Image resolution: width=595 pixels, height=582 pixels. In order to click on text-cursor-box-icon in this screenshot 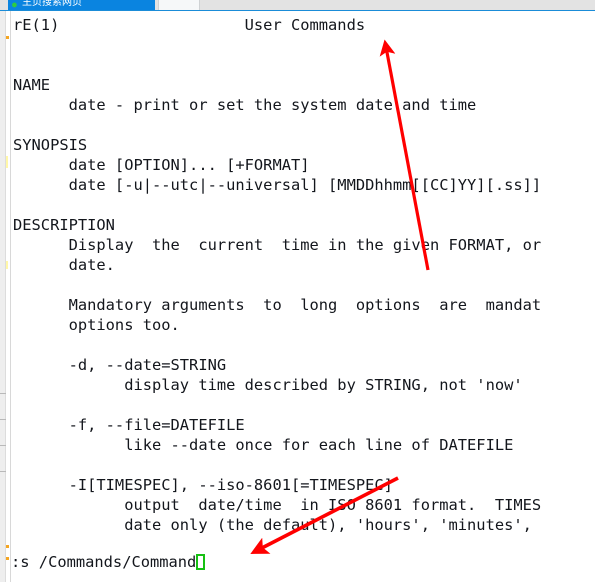, I will do `click(201, 562)`.